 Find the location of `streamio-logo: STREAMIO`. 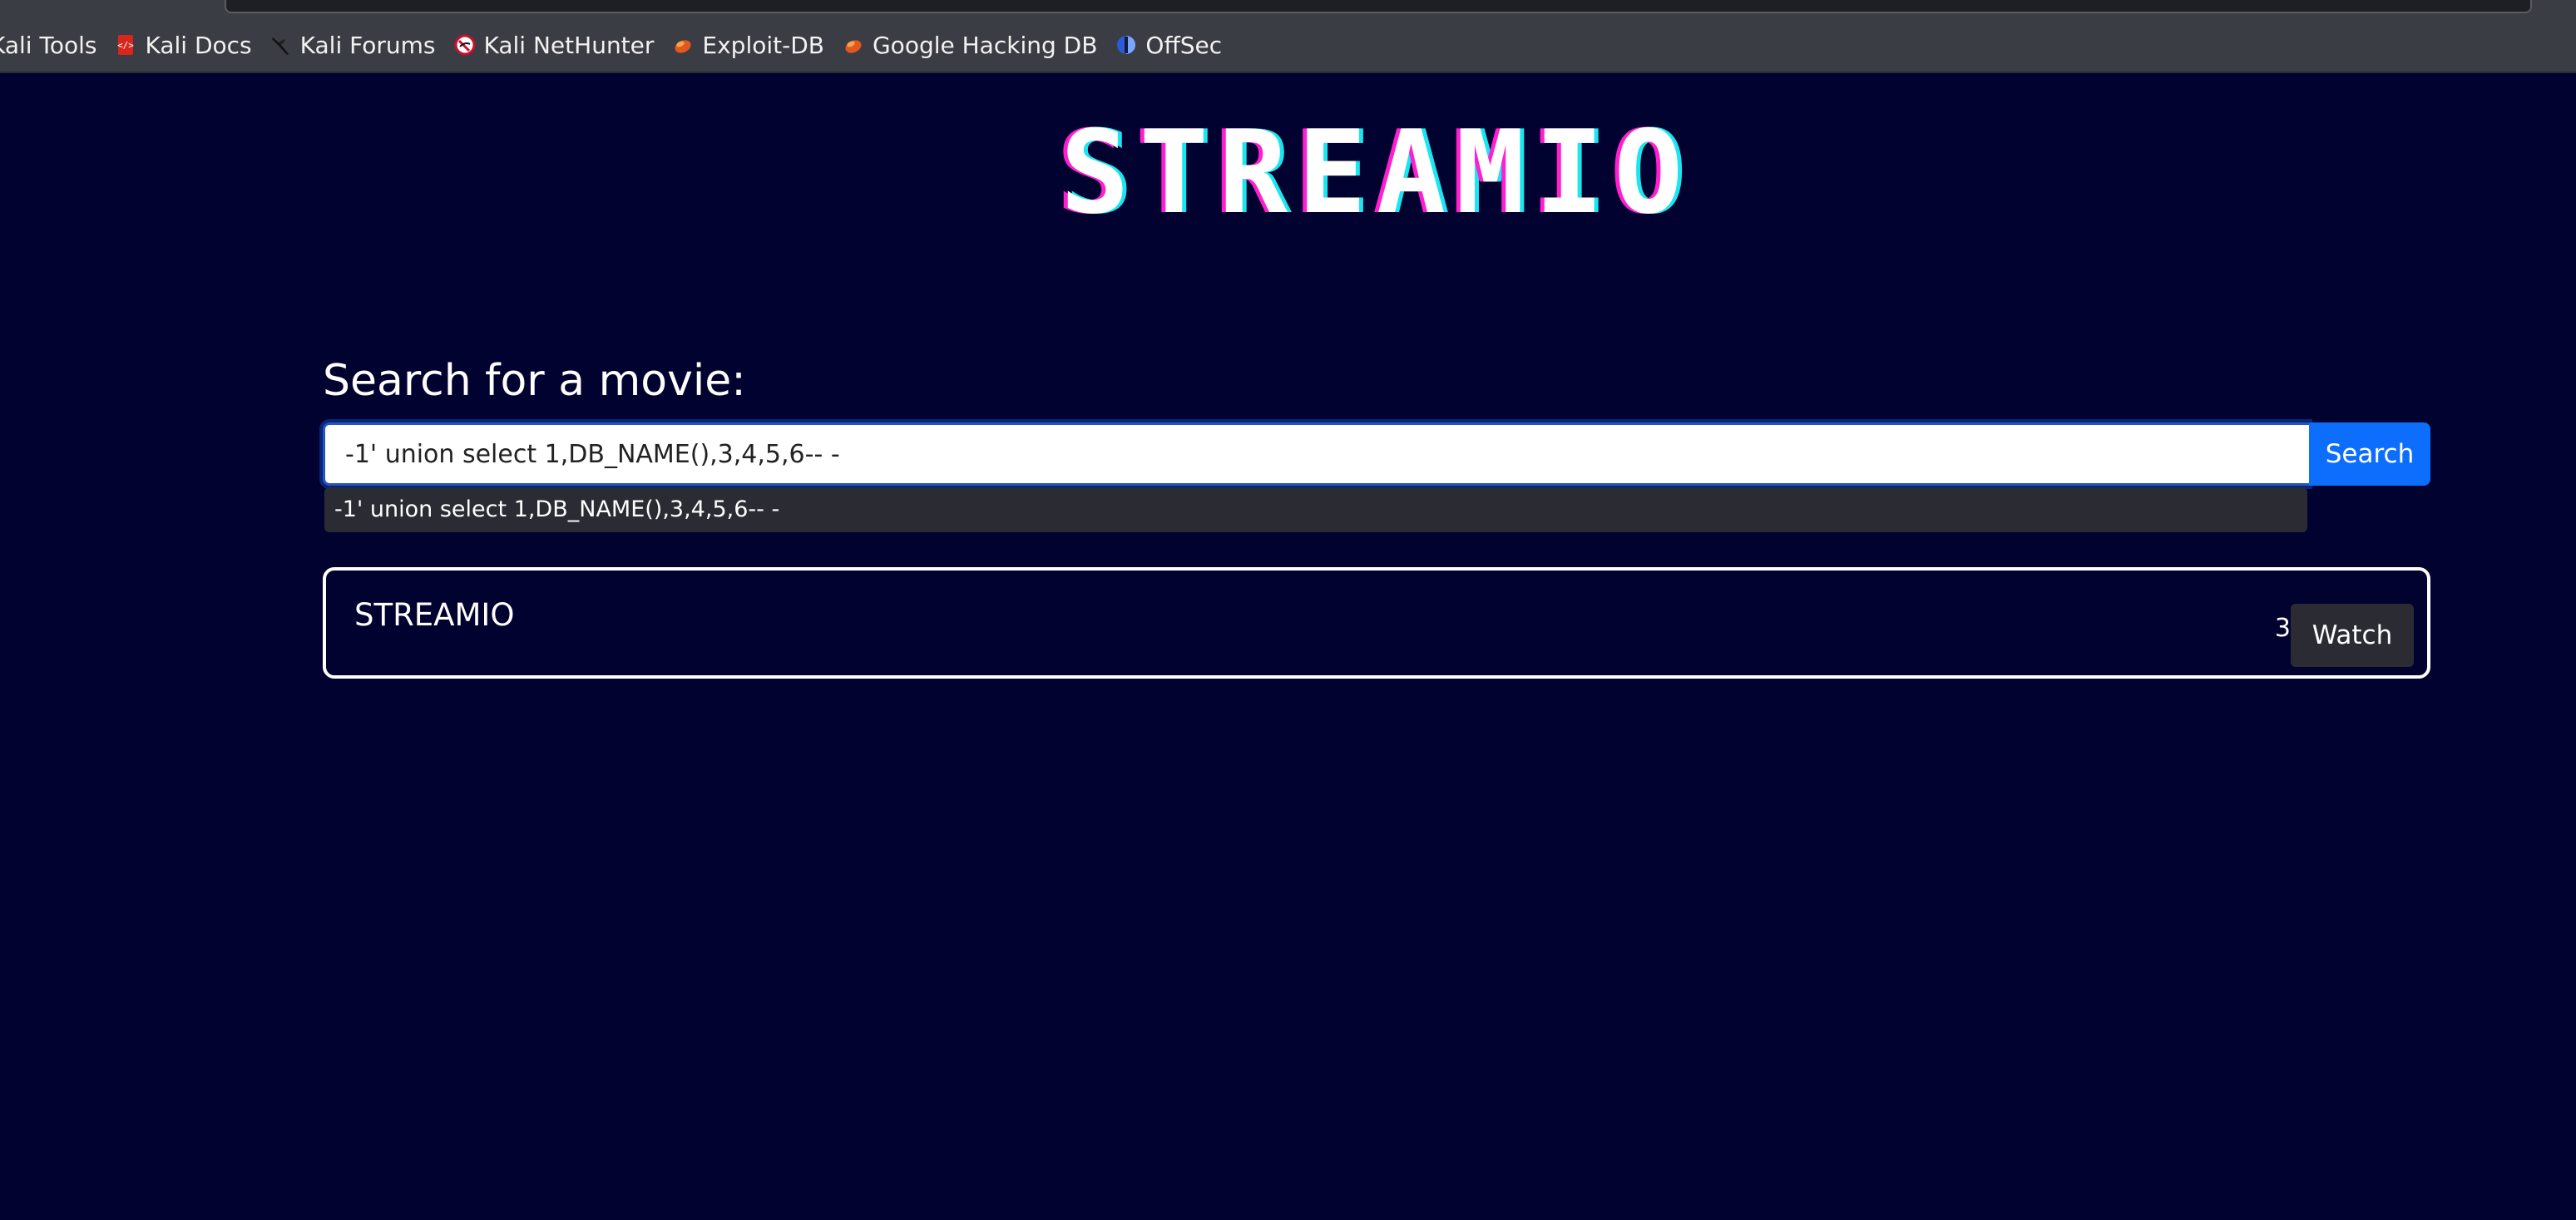

streamio-logo: STREAMIO is located at coordinates (1376, 173).